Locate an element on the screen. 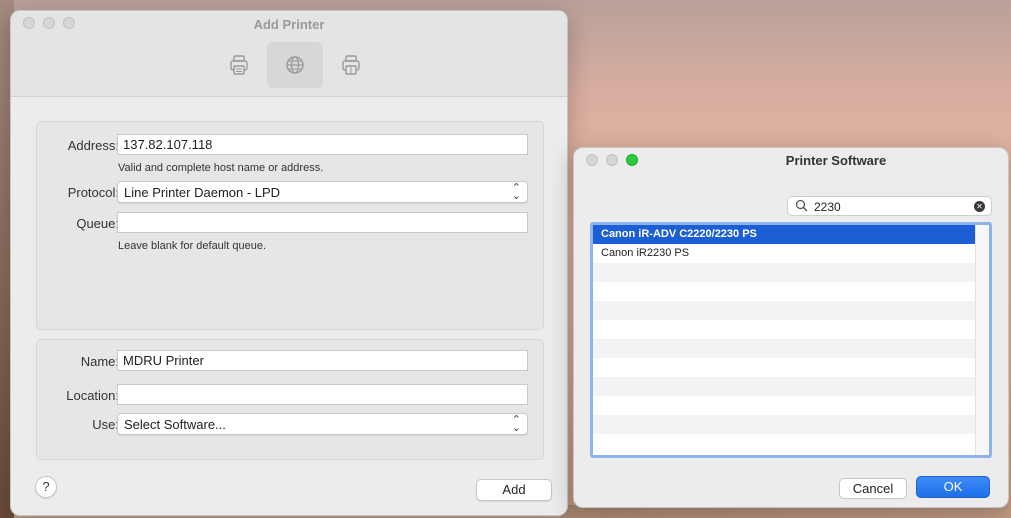 This screenshot has width=1011, height=518. default-printers-tab is located at coordinates (239, 65).